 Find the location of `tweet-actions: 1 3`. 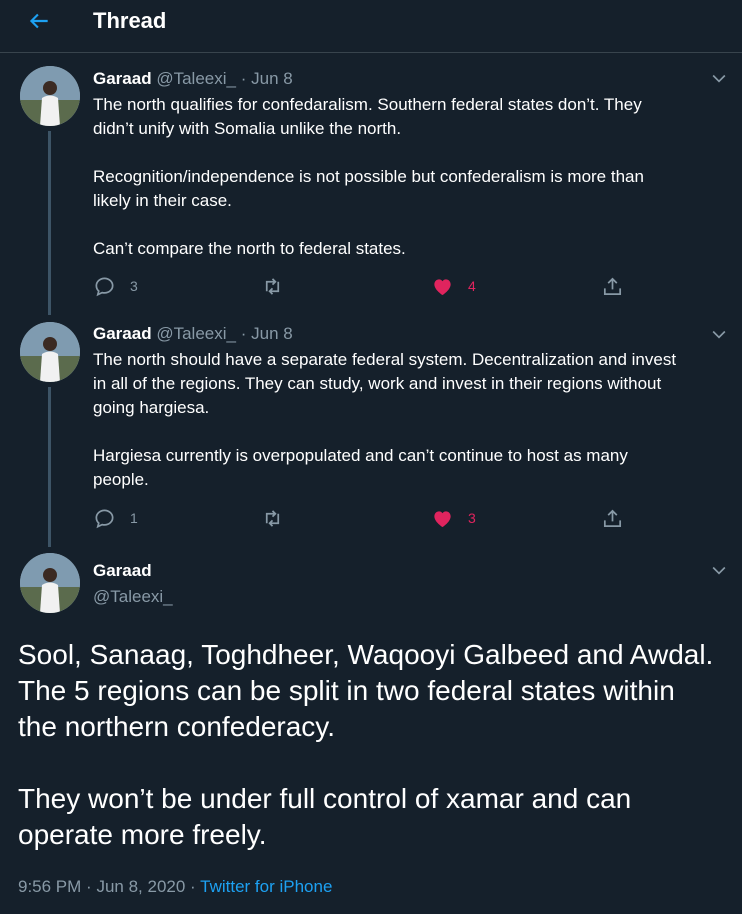

tweet-actions: 1 3 is located at coordinates (373, 518).